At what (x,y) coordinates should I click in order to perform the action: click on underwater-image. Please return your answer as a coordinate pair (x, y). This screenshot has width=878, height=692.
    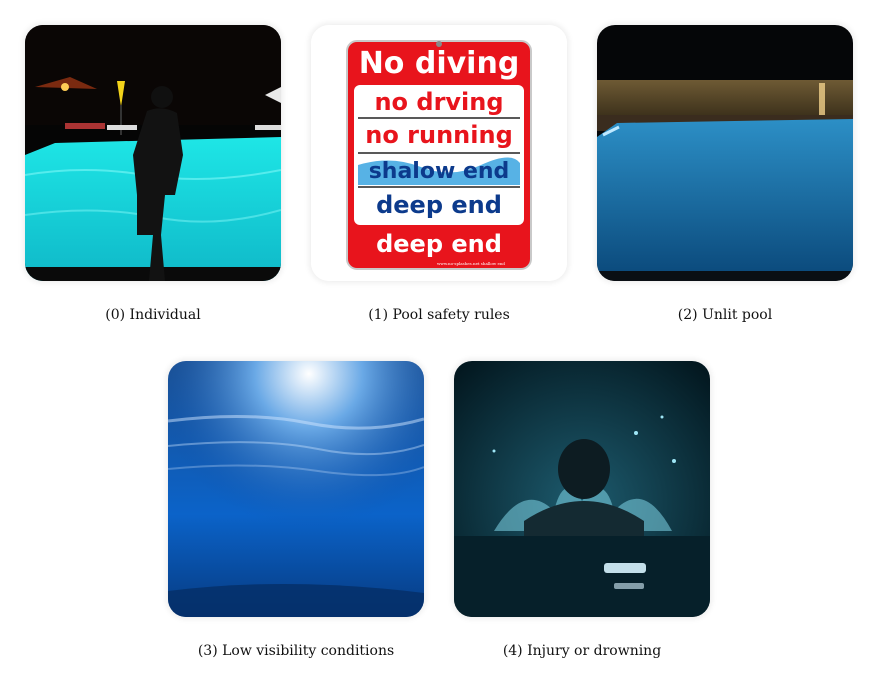
    Looking at the image, I should click on (296, 489).